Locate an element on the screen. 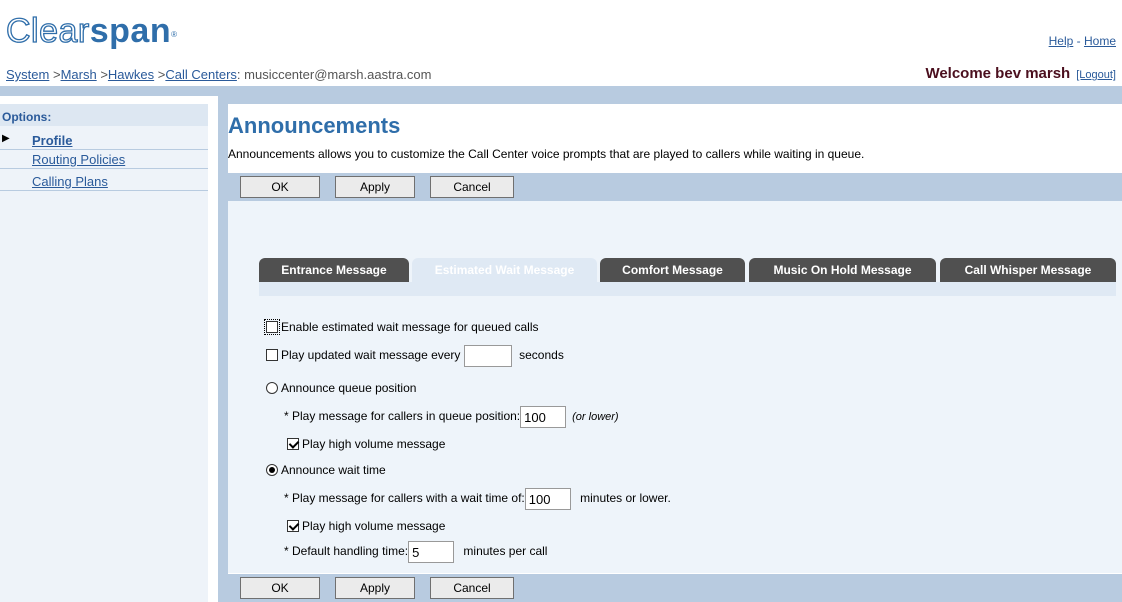  play-updated-unit: seconds is located at coordinates (541, 355).